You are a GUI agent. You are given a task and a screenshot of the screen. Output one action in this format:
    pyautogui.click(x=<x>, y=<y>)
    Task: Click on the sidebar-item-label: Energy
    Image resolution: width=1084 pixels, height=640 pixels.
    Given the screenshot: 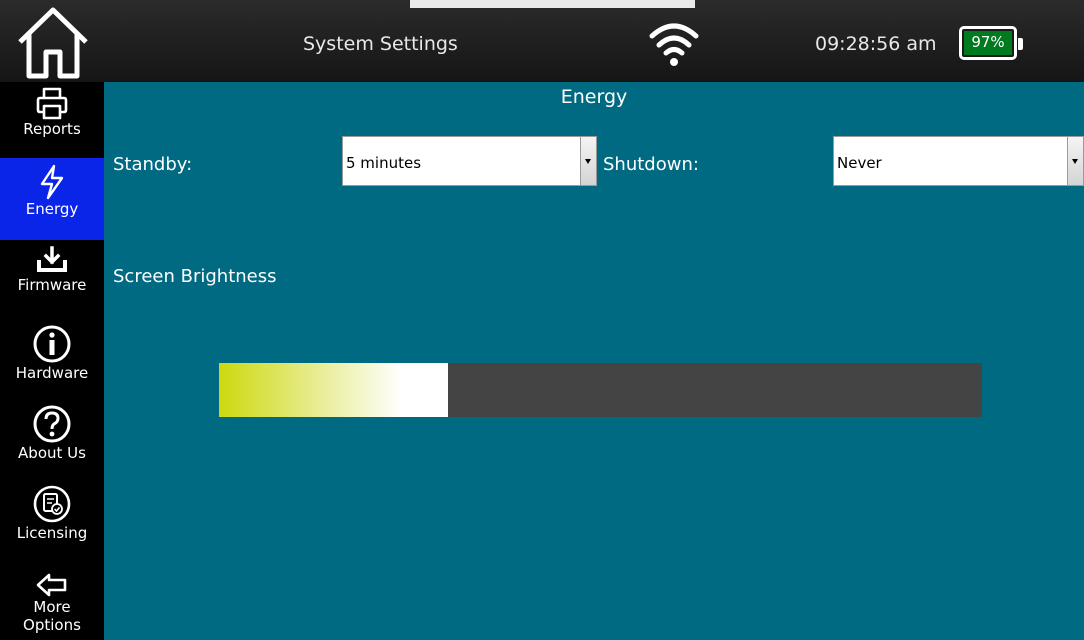 What is the action you would take?
    pyautogui.click(x=52, y=209)
    